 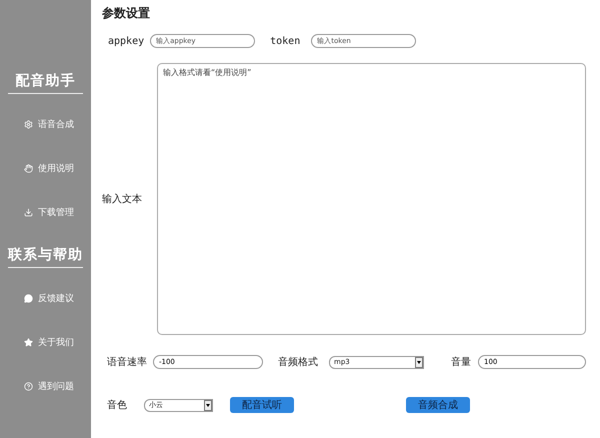 I want to click on download-icon, so click(x=28, y=212).